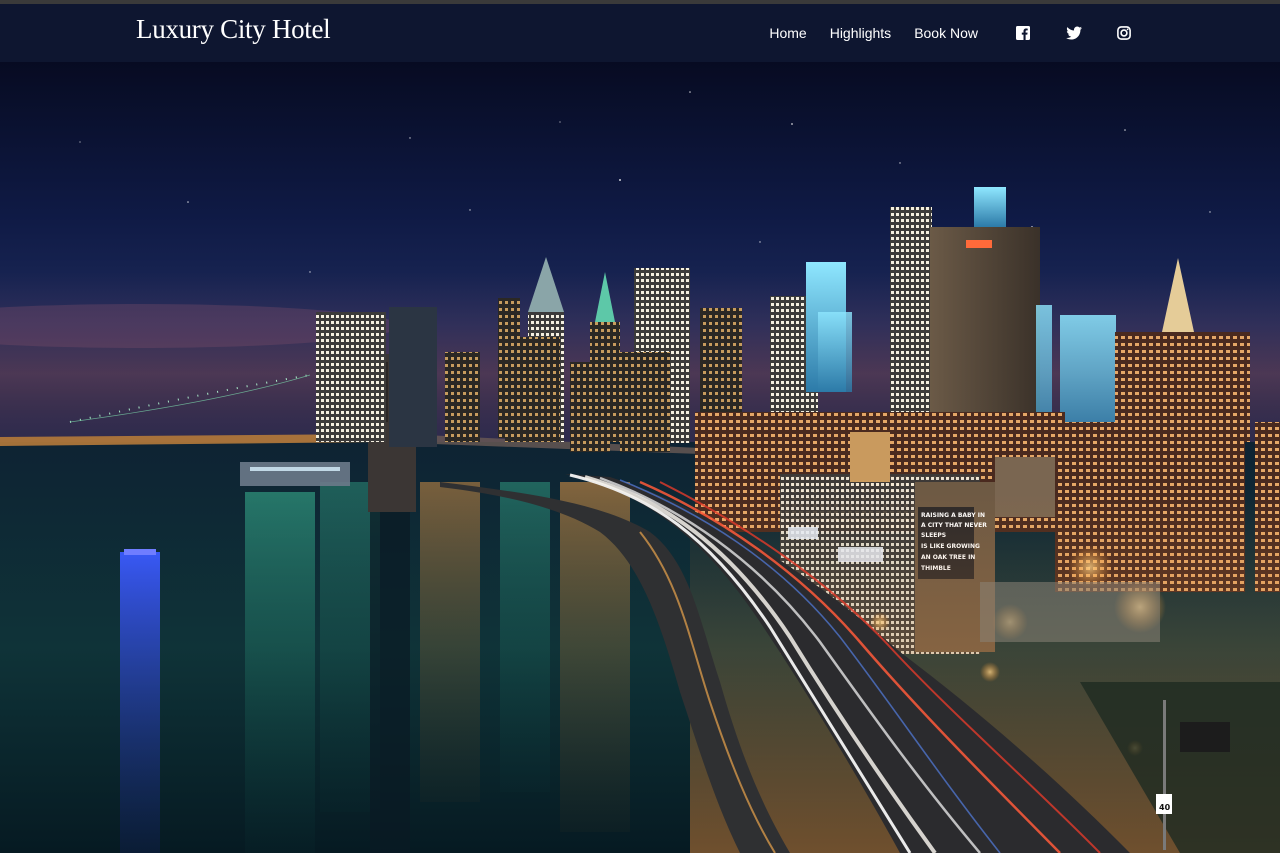  Describe the element at coordinates (1023, 33) in the screenshot. I see `facebook-icon` at that location.